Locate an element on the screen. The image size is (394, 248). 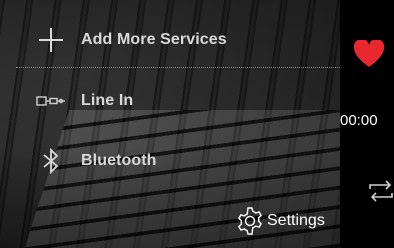
now-playing-strip: 00:00 is located at coordinates (367, 124).